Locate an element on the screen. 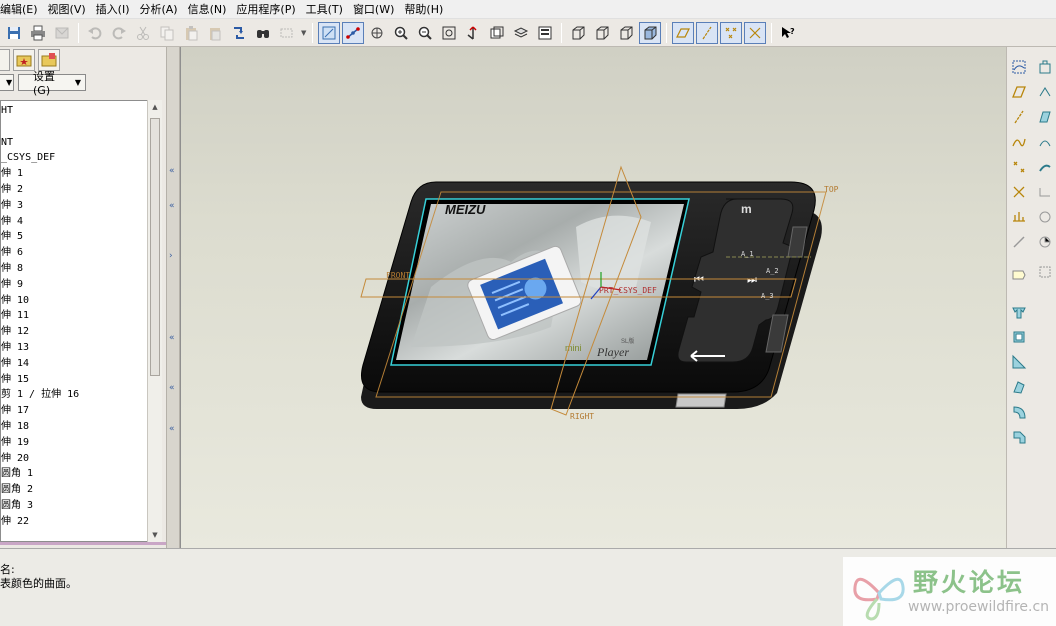  trim-tool-icon is located at coordinates (1045, 217).